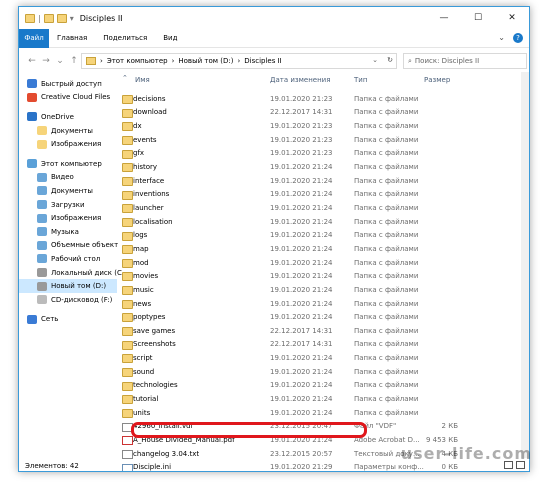 The height and width of the screenshot is (489, 550). I want to click on file-row: interface 19.01.2020 21:24 Папка с файлами, so click(288, 181).